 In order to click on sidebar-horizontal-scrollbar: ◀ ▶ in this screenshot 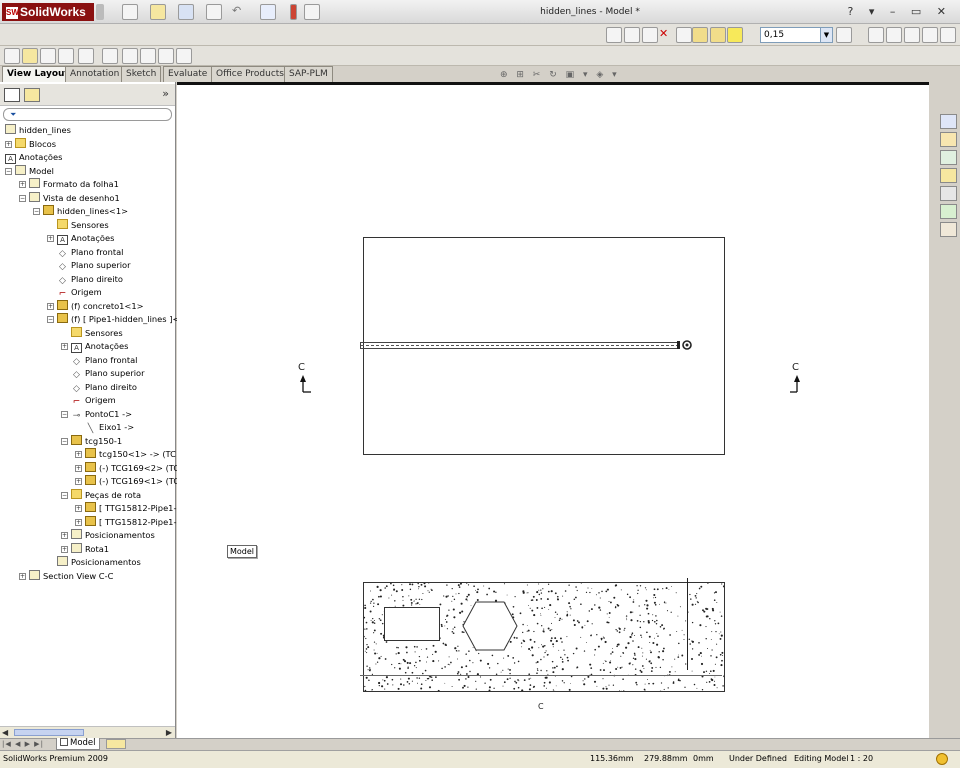, I will do `click(87, 732)`.